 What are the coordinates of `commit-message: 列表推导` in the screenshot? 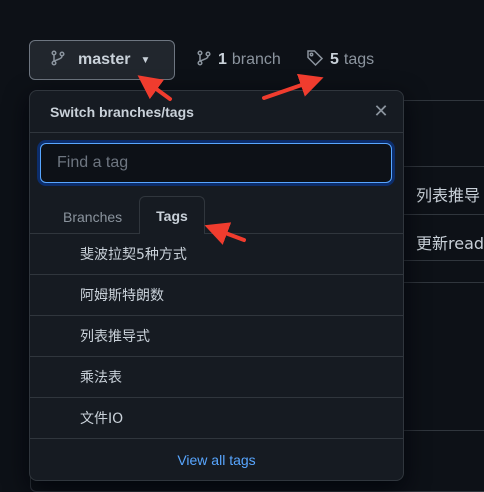 It's located at (448, 194).